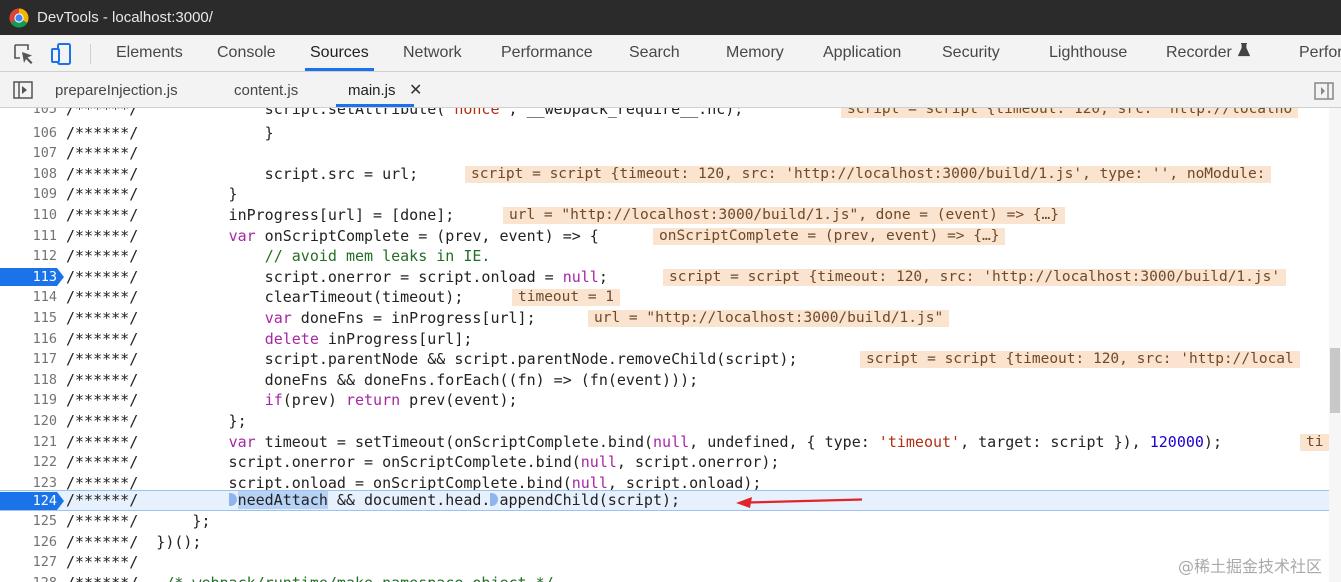  What do you see at coordinates (799, 502) in the screenshot?
I see `red-arrow-annotation` at bounding box center [799, 502].